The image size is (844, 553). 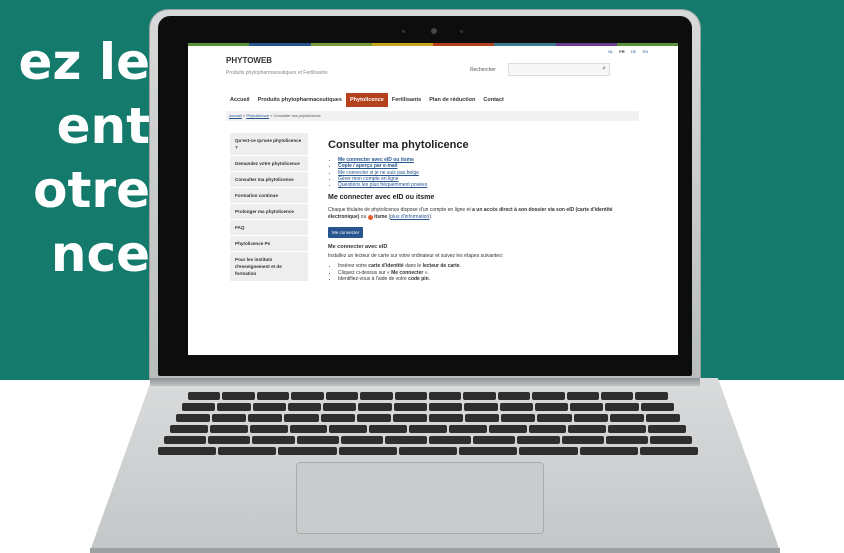 I want to click on sidebar-item: FAQ, so click(x=269, y=228).